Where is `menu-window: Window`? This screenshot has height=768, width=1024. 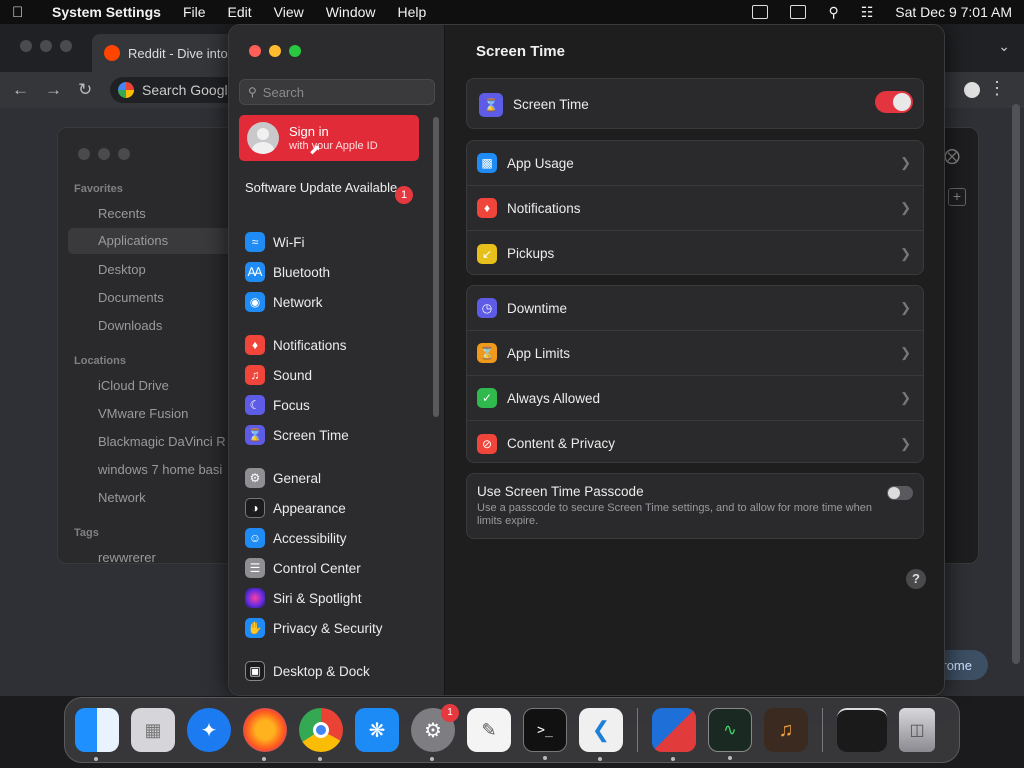 menu-window: Window is located at coordinates (351, 12).